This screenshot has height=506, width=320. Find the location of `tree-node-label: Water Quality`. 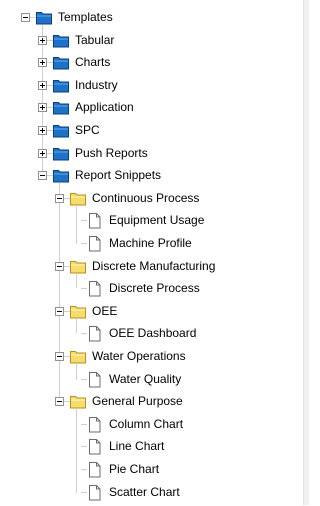

tree-node-label: Water Quality is located at coordinates (145, 379).